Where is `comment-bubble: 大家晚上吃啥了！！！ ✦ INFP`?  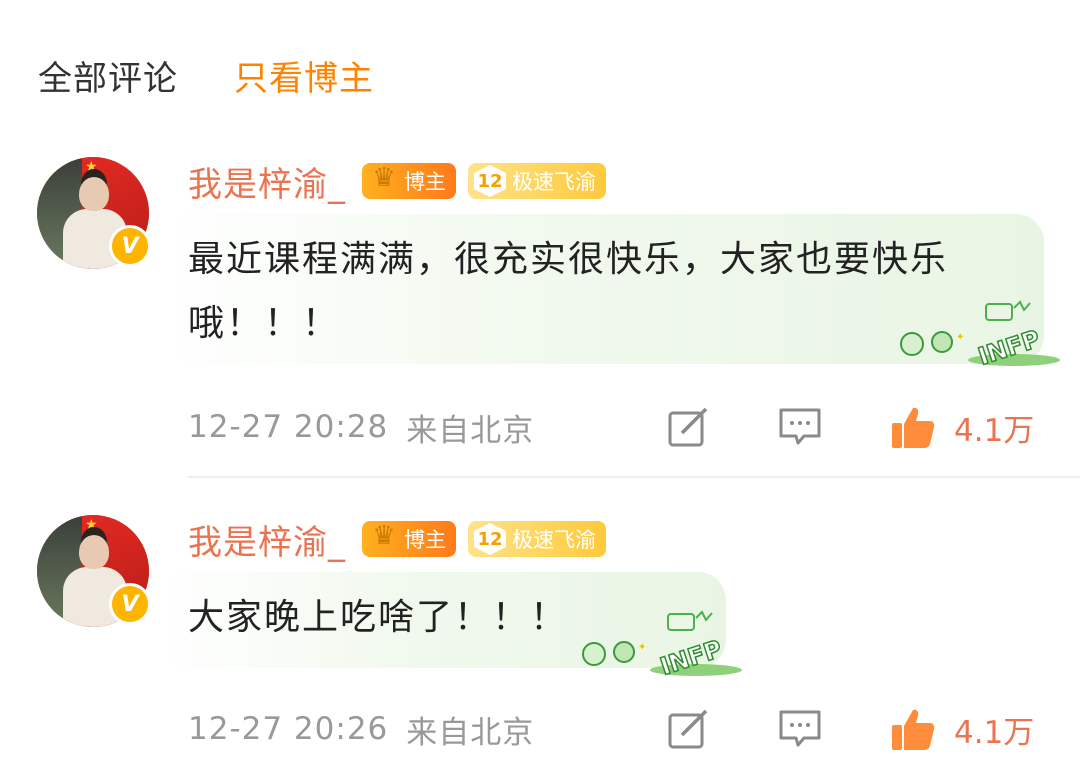 comment-bubble: 大家晚上吃啥了！！！ ✦ INFP is located at coordinates (451, 627).